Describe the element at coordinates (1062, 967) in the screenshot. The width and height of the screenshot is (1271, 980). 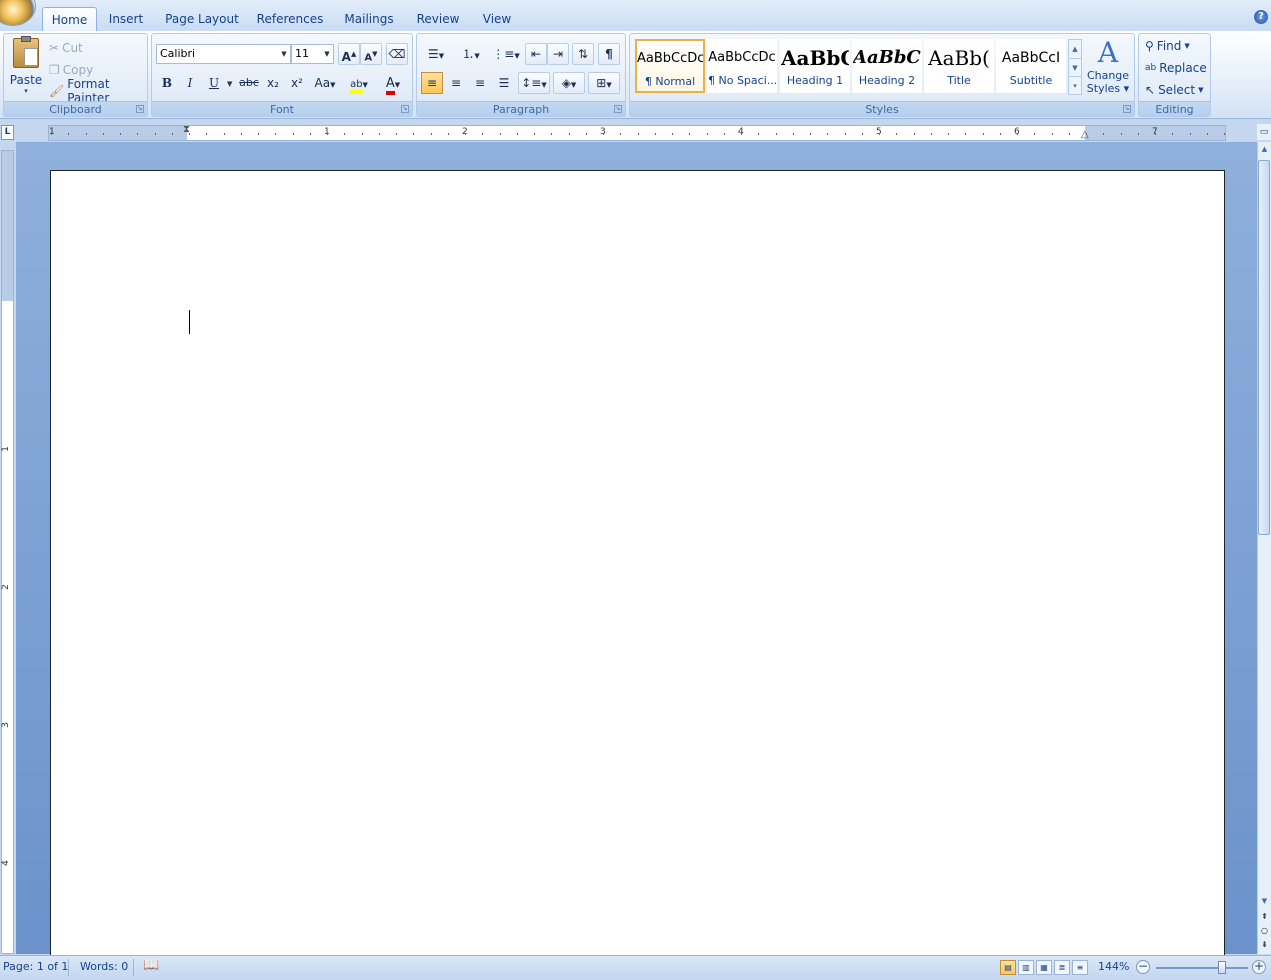
I see `outline-view-button: ≣` at that location.